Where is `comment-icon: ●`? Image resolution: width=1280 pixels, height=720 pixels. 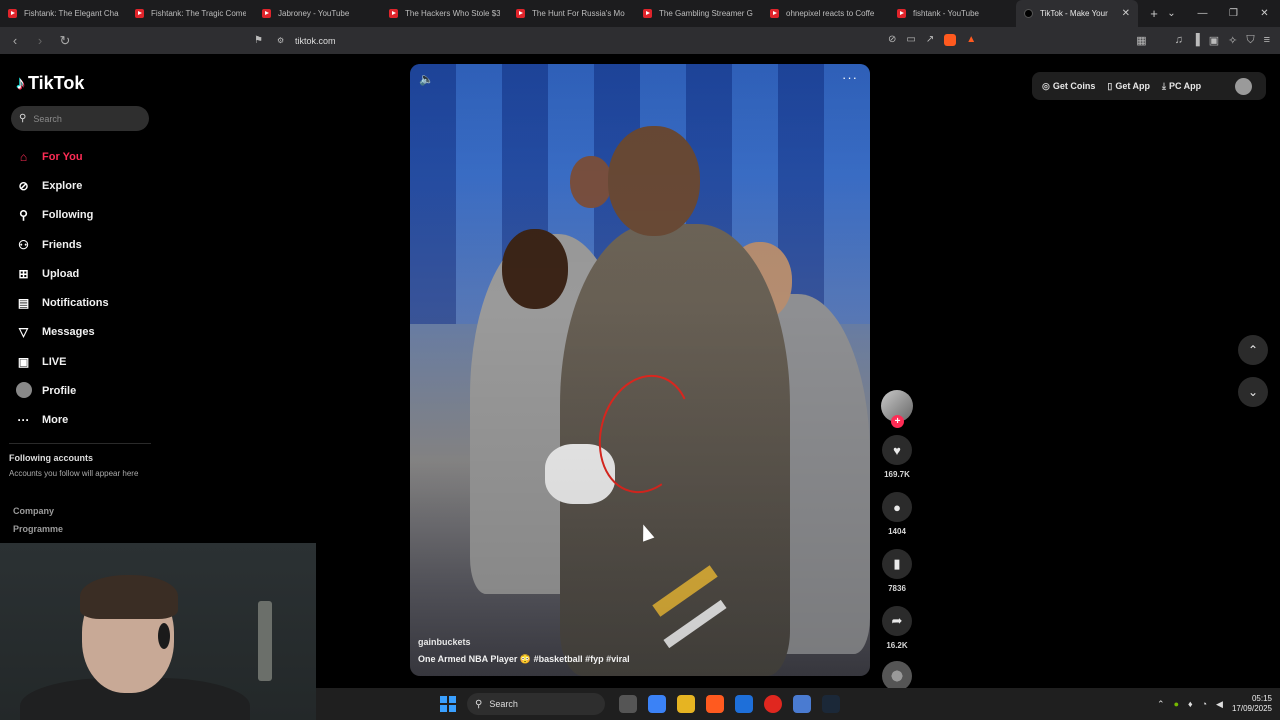 comment-icon: ● is located at coordinates (897, 507).